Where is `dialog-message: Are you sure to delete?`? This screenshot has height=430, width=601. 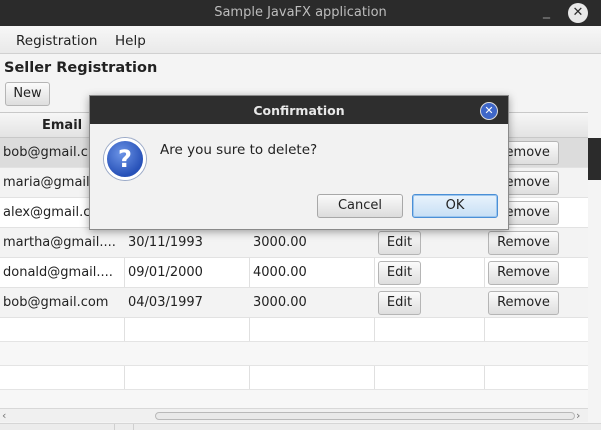
dialog-message: Are you sure to delete? is located at coordinates (239, 150).